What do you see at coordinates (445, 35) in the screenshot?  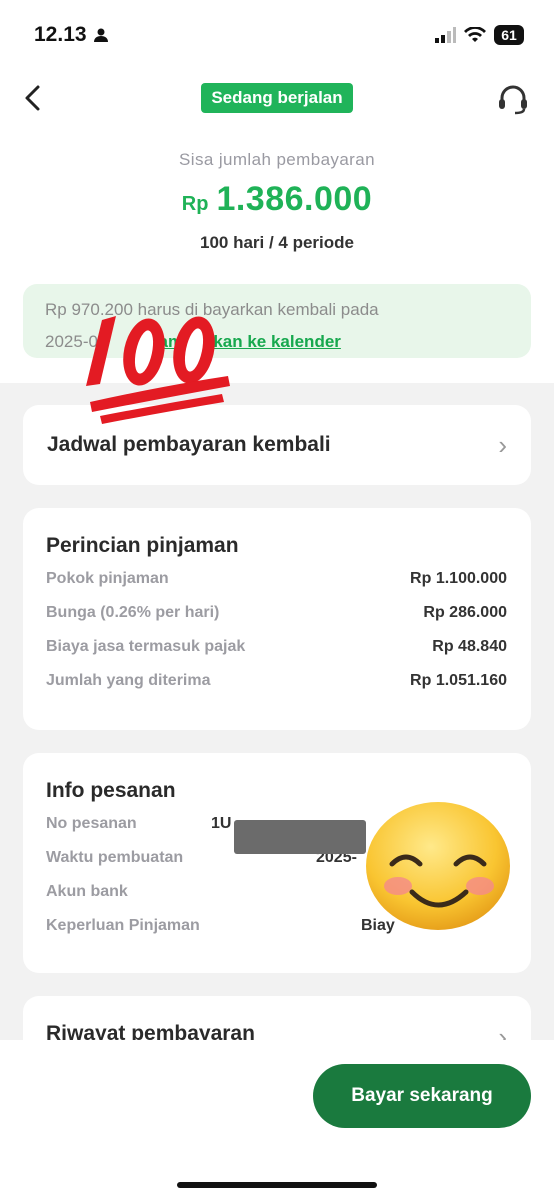 I see `signal-icon` at bounding box center [445, 35].